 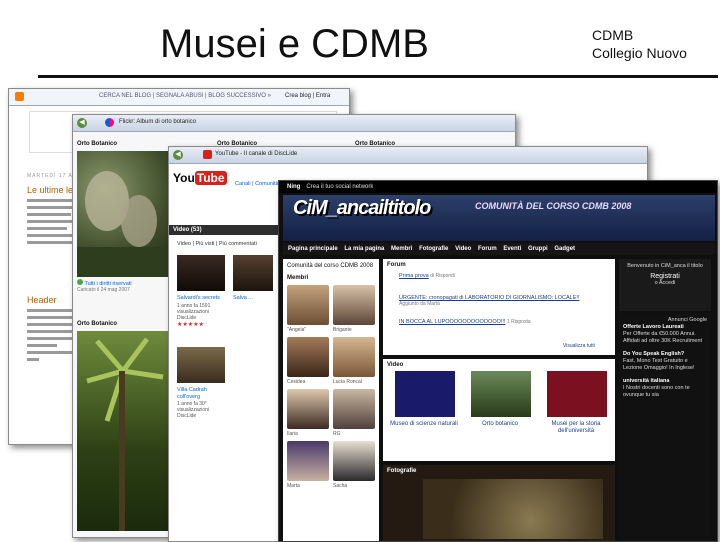 I want to click on youtube-tab-title: YouTube - Il canale di DiscLide, so click(x=256, y=154).